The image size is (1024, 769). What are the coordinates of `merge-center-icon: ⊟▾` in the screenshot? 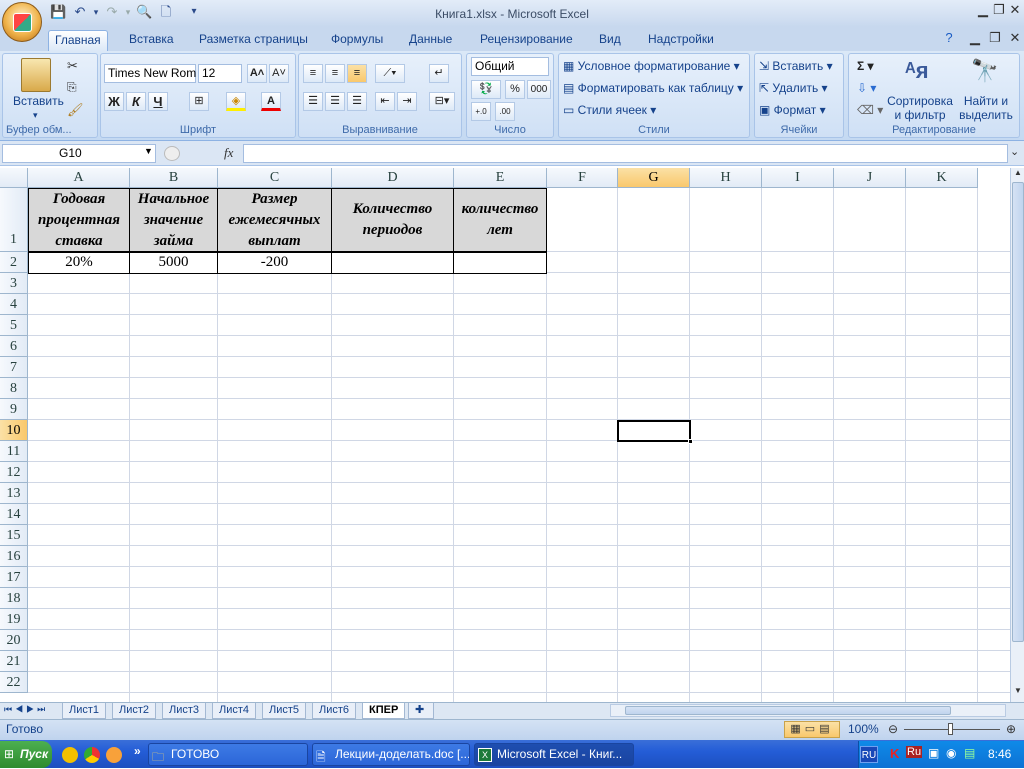 It's located at (442, 101).